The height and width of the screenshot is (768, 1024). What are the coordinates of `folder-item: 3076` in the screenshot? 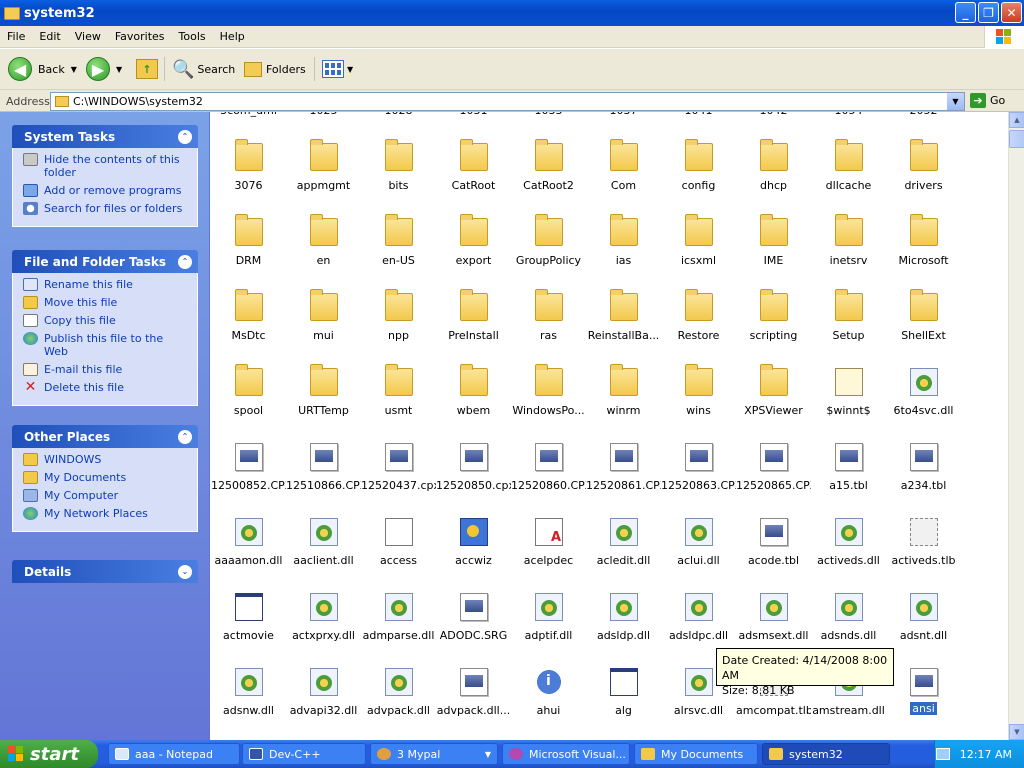 It's located at (248, 164).